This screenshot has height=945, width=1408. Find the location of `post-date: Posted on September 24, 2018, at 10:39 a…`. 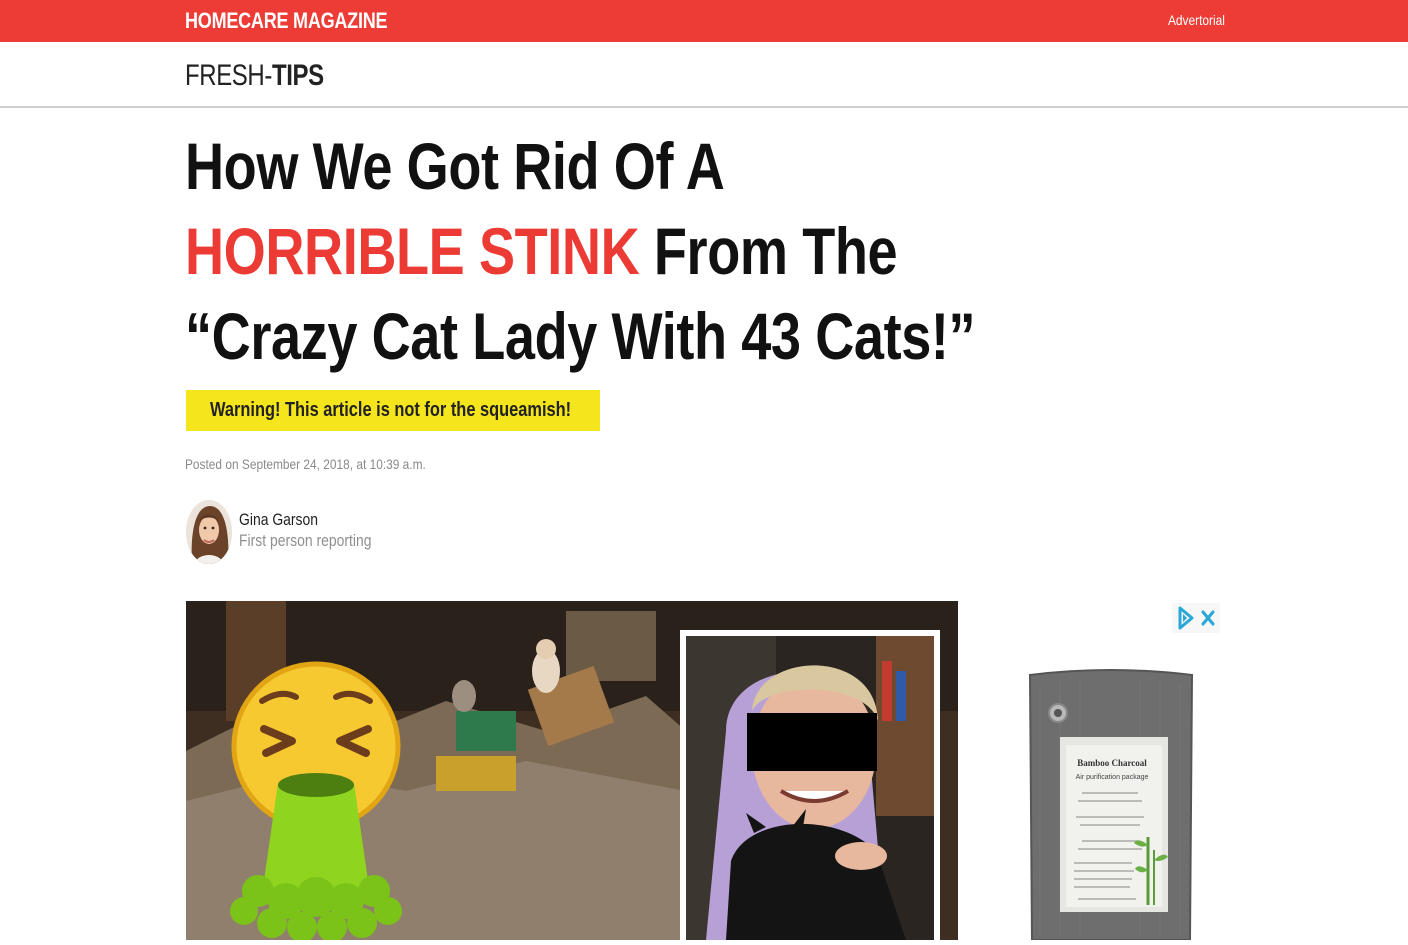

post-date: Posted on September 24, 2018, at 10:39 a… is located at coordinates (305, 464).